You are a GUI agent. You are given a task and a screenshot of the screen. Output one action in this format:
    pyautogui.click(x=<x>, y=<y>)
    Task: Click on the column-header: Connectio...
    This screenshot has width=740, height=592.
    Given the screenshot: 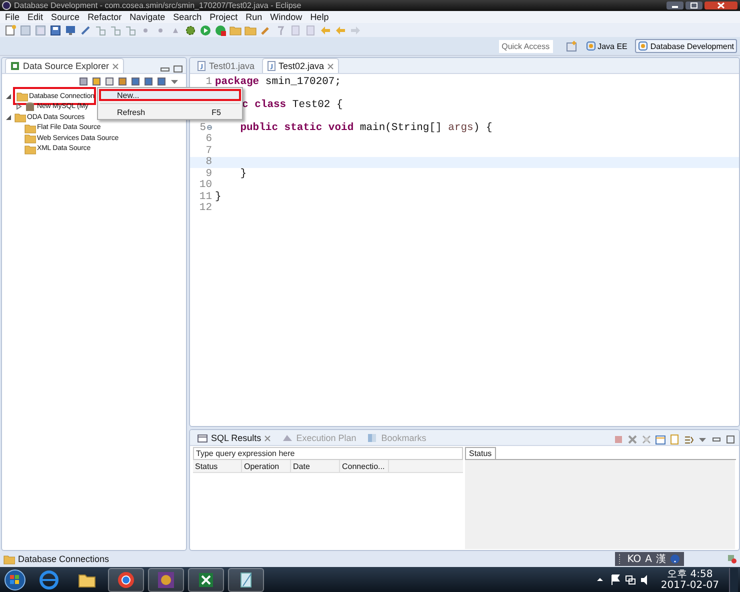 What is the action you would take?
    pyautogui.click(x=364, y=466)
    